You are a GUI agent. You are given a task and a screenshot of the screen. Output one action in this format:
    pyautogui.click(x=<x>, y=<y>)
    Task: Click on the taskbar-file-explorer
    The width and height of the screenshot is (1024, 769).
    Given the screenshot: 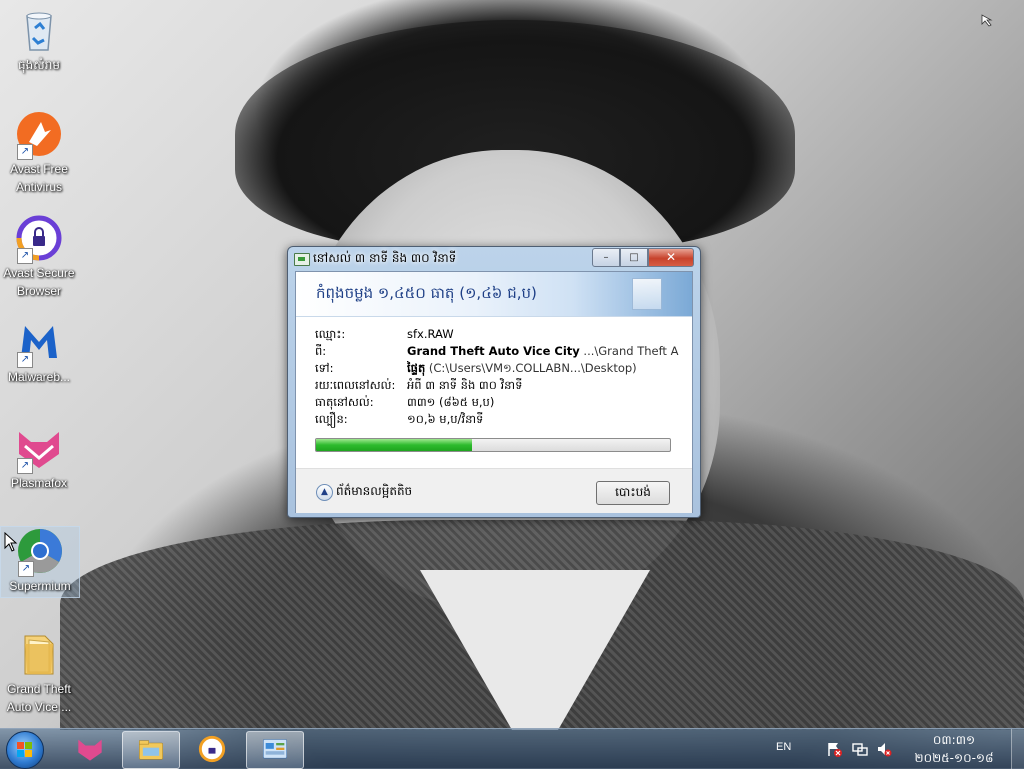 What is the action you would take?
    pyautogui.click(x=151, y=750)
    